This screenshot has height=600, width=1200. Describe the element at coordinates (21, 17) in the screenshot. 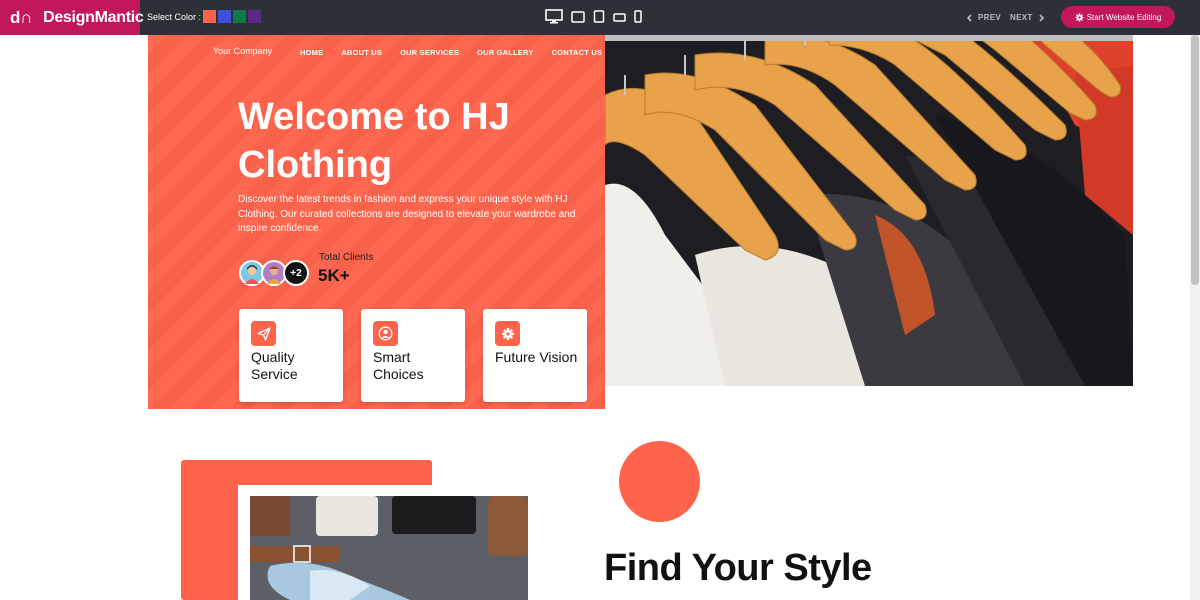

I see `logo-mark: d∩` at that location.